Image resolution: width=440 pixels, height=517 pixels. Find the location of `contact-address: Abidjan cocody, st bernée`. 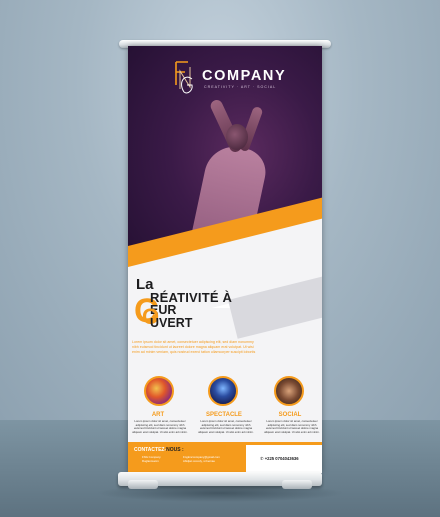

contact-address: Abidjan cocody, st bernée is located at coordinates (199, 460).